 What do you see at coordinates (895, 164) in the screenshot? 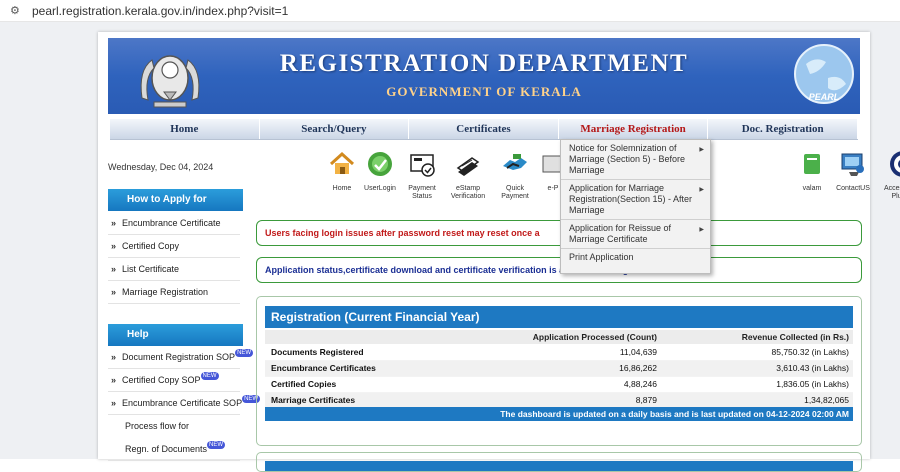
I see `accessibility-icon` at bounding box center [895, 164].